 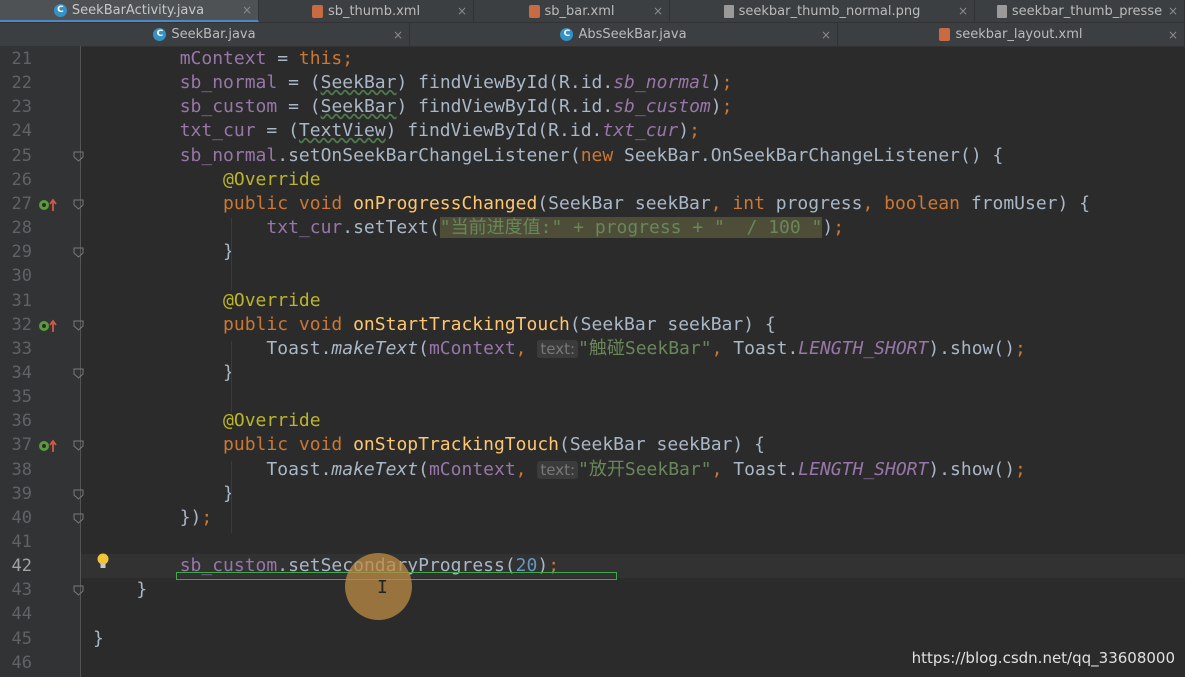 I want to click on code-line-text: }, so click(x=120, y=590).